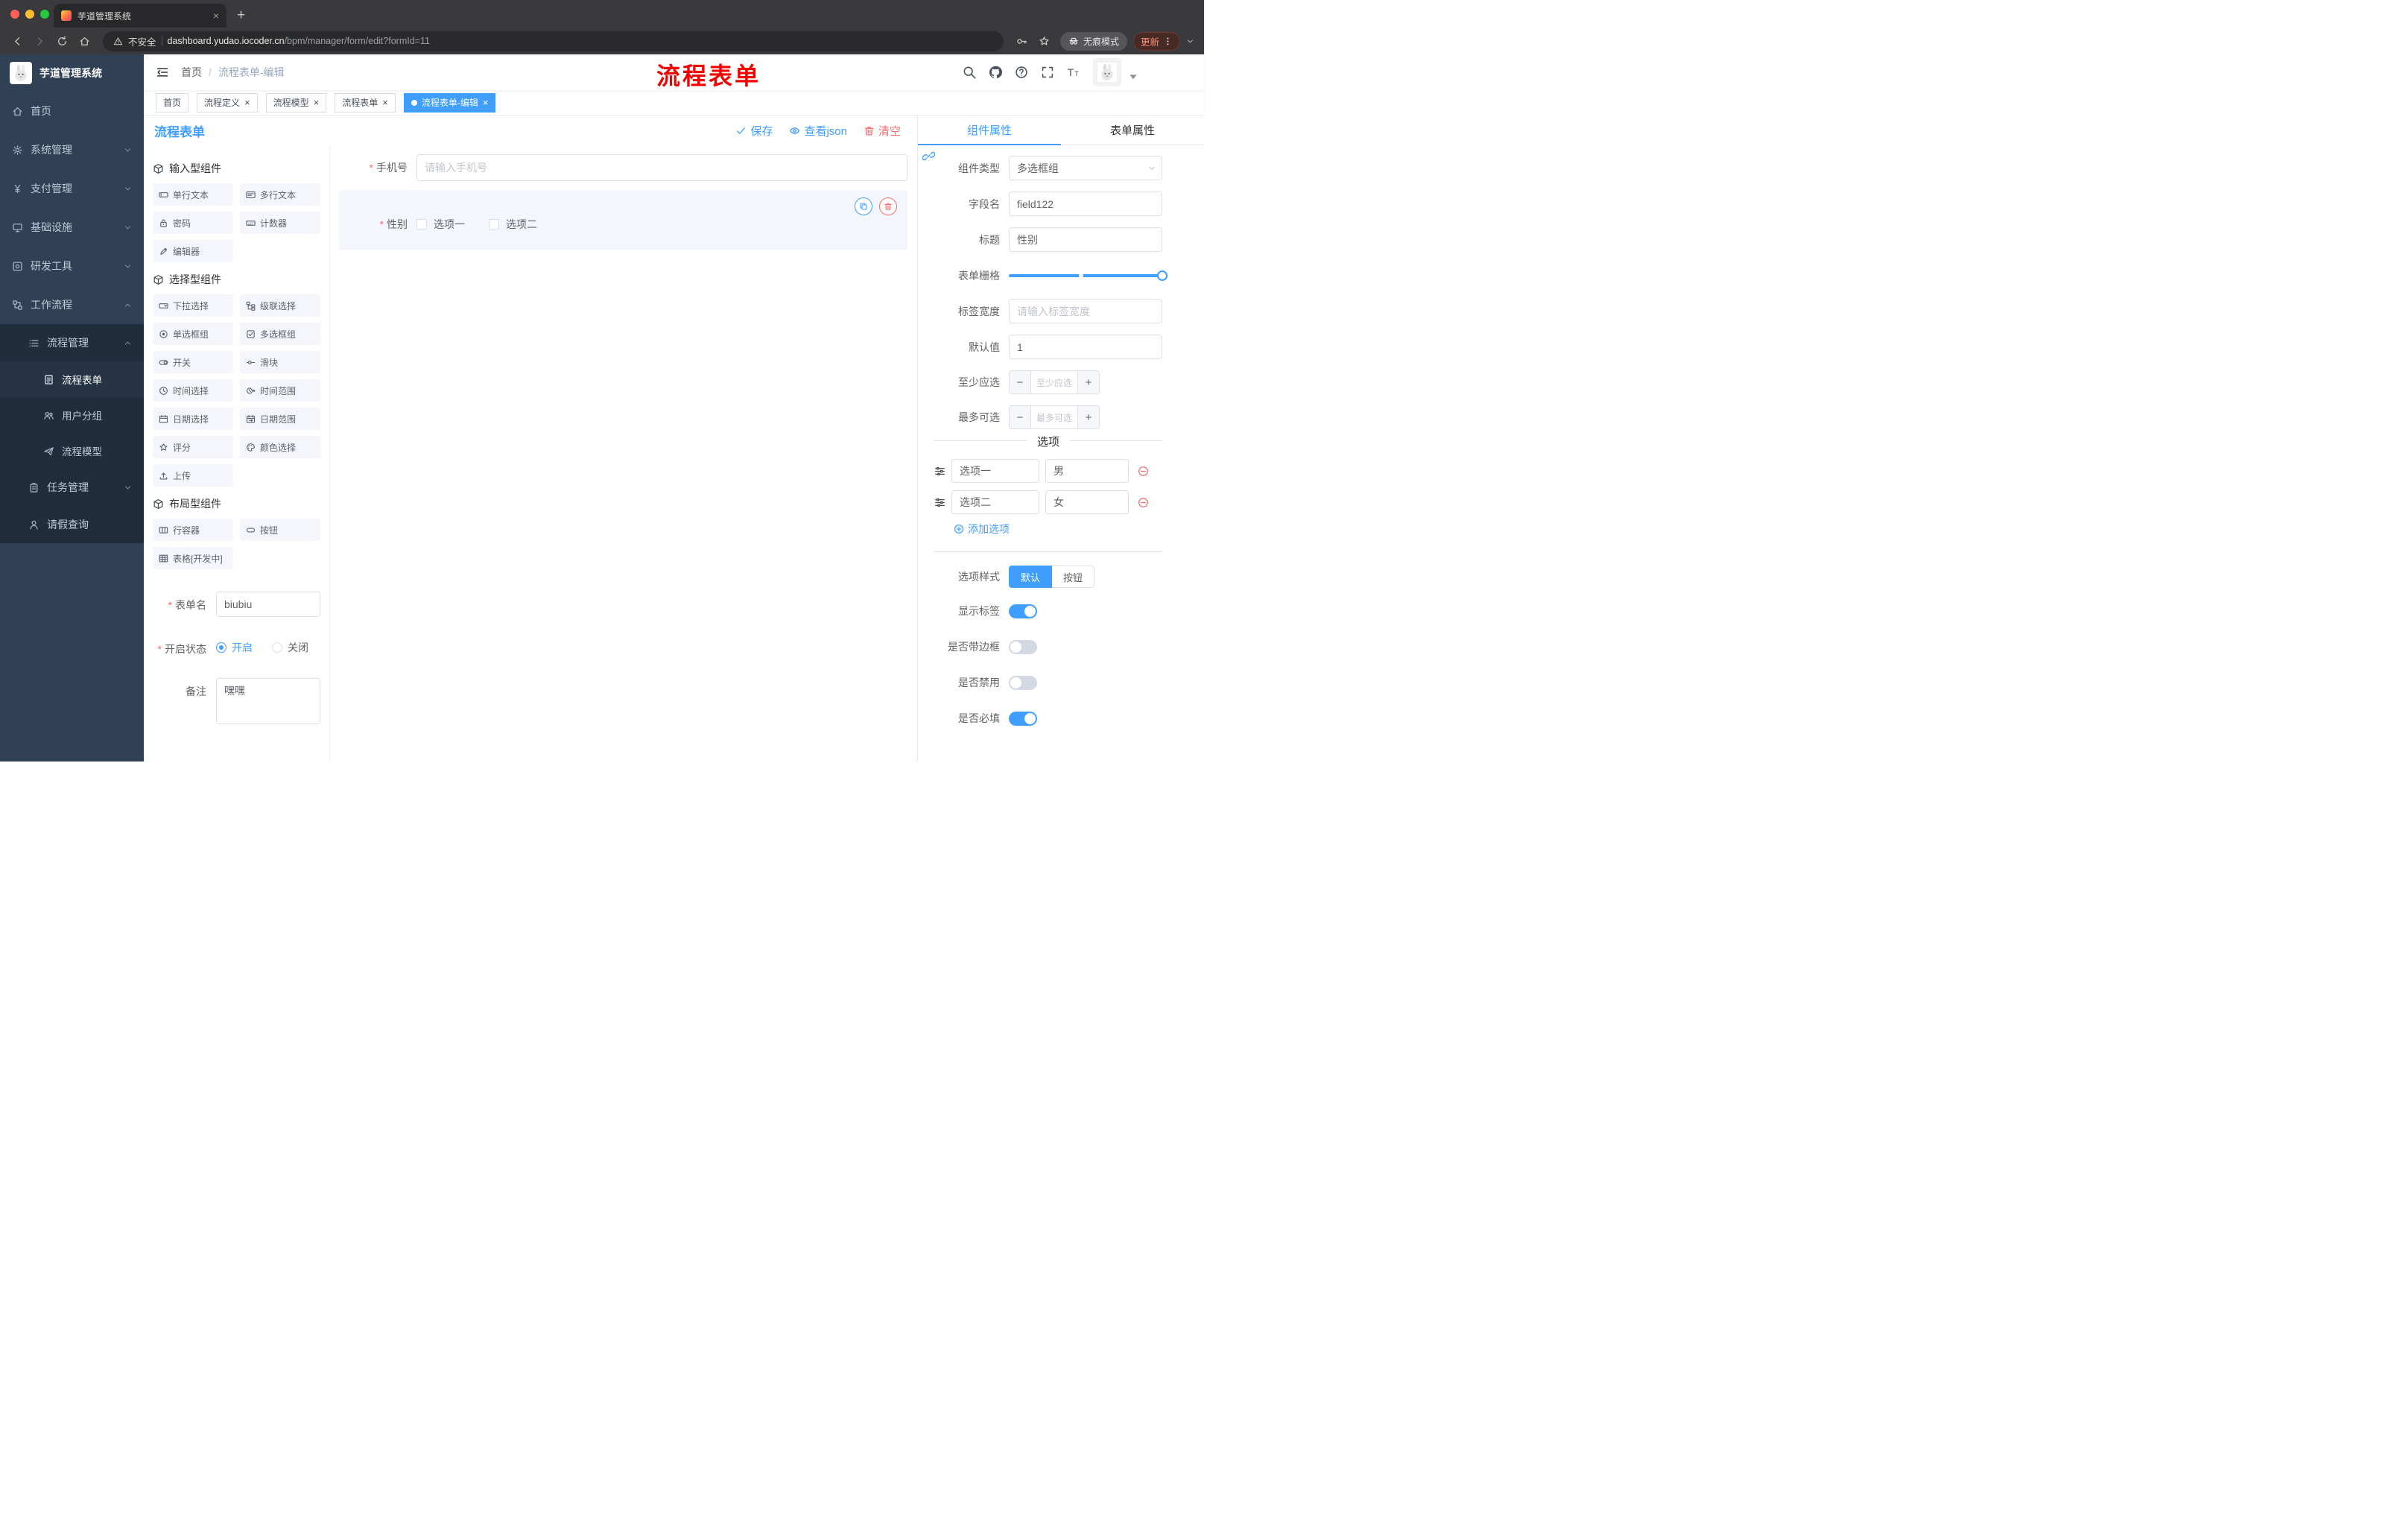  What do you see at coordinates (234, 648) in the screenshot?
I see `radio-open: 开启` at bounding box center [234, 648].